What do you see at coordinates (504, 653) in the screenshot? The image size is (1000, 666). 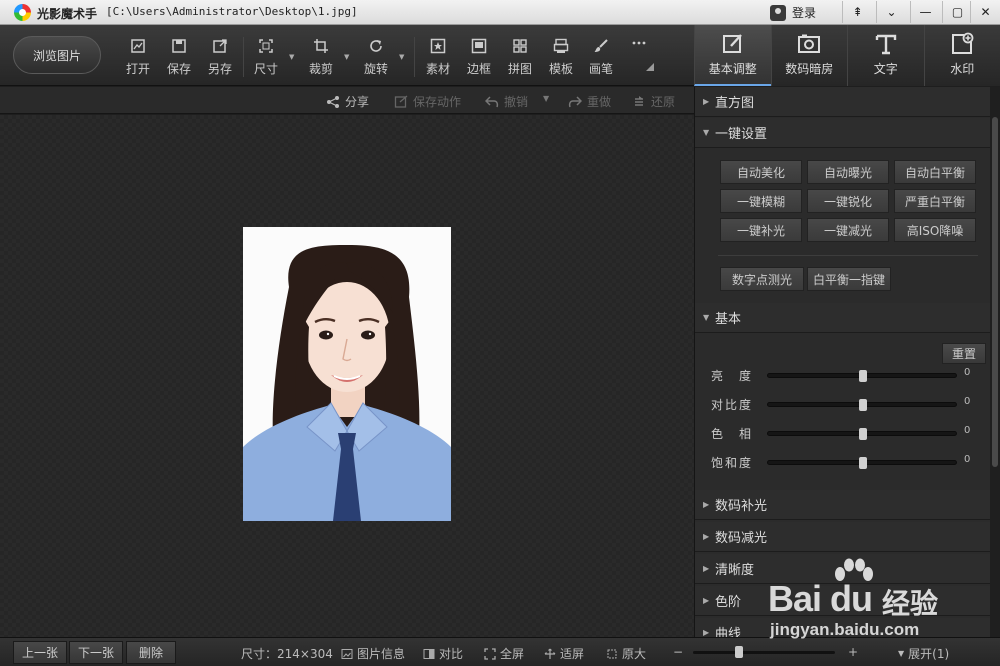 I see `fullscreen-button: 全屏` at bounding box center [504, 653].